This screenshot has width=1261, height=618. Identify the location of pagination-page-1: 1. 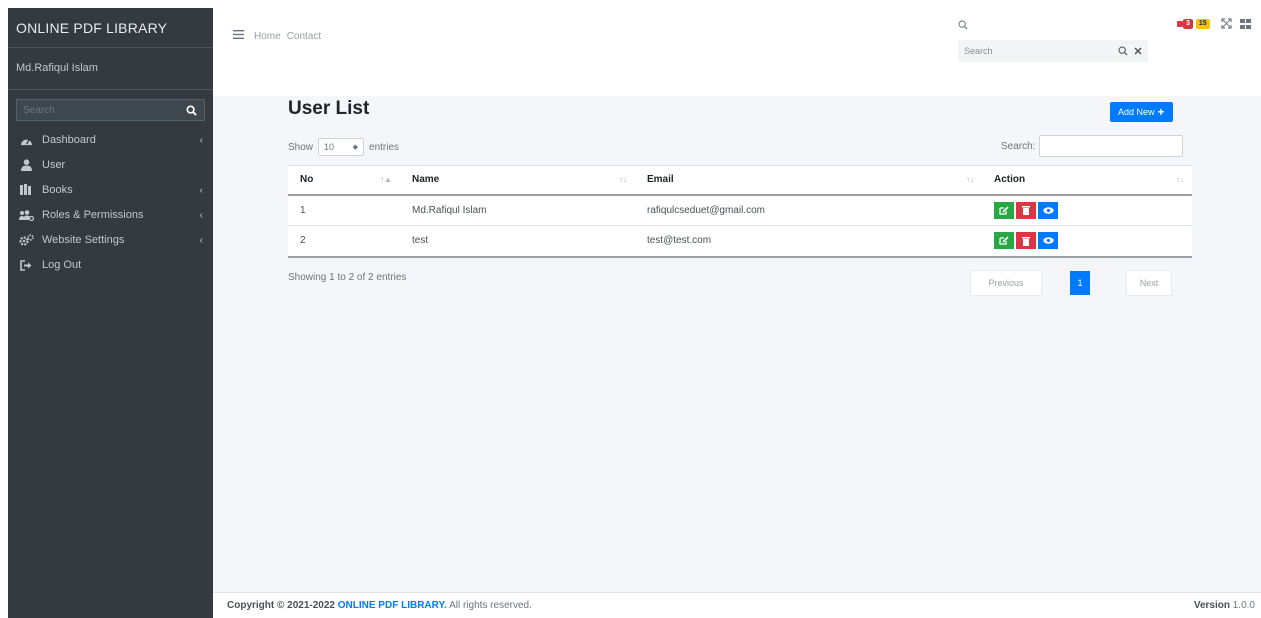
(1080, 283).